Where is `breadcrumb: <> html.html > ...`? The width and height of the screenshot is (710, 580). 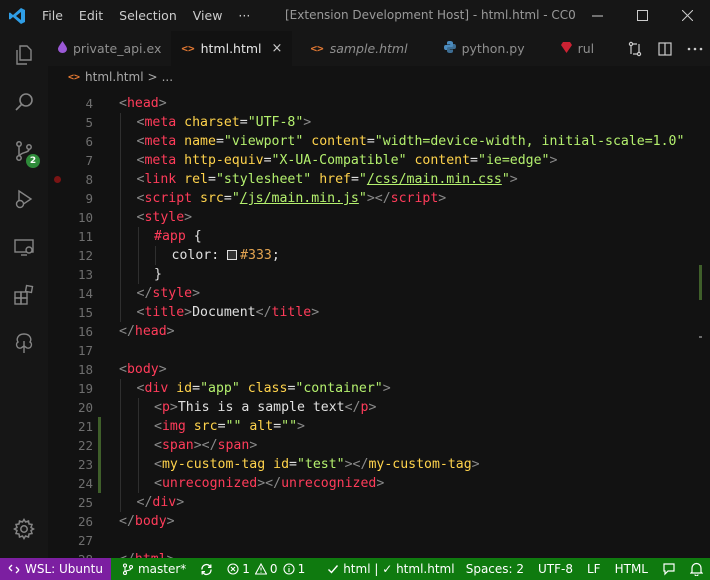 breadcrumb: <> html.html > ... is located at coordinates (379, 77).